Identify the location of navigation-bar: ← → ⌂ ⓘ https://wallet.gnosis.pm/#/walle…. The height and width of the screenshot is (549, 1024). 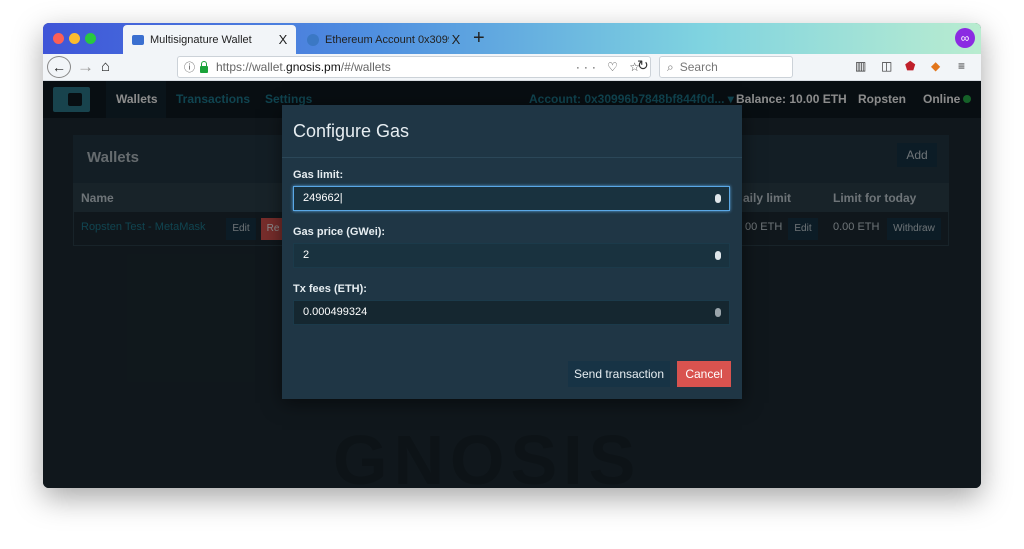
(512, 67).